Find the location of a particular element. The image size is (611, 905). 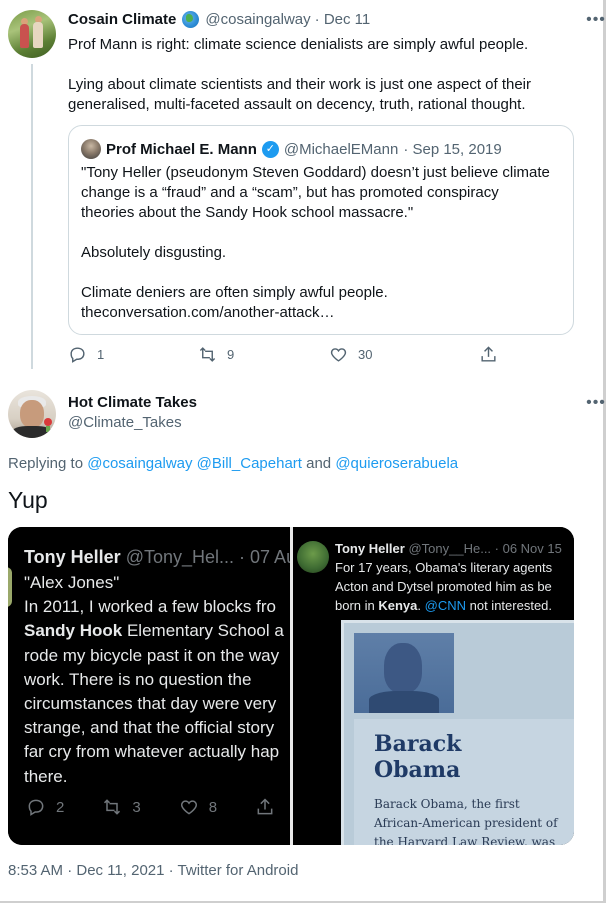

left-text-fragment: Elementary School a is located at coordinates (203, 631).